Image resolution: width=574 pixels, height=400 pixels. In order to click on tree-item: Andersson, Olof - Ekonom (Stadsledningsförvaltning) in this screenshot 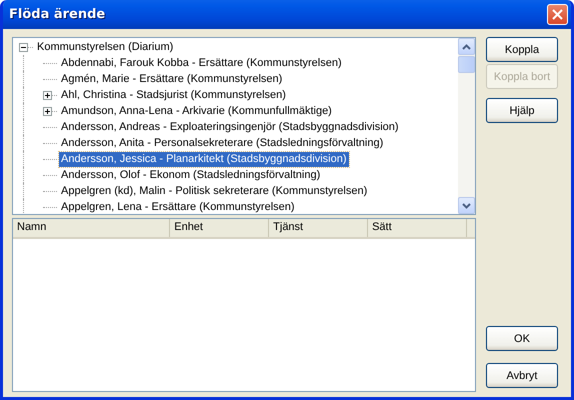, I will do `click(190, 175)`.